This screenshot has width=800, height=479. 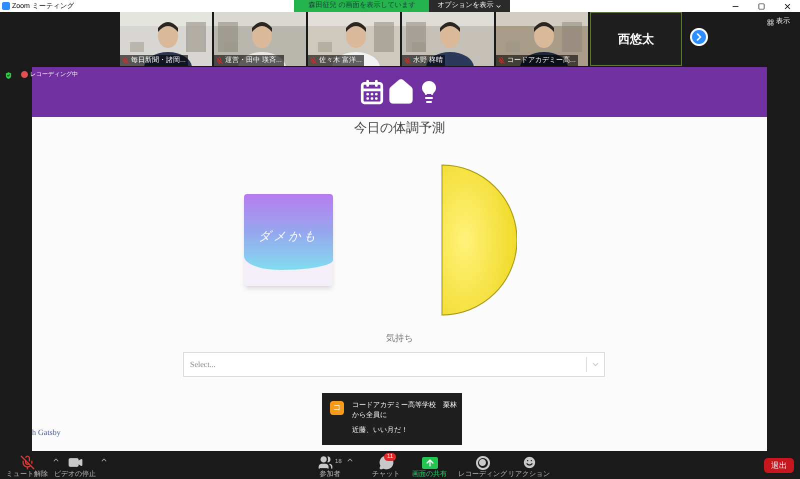 What do you see at coordinates (787, 6) in the screenshot?
I see `close-icon` at bounding box center [787, 6].